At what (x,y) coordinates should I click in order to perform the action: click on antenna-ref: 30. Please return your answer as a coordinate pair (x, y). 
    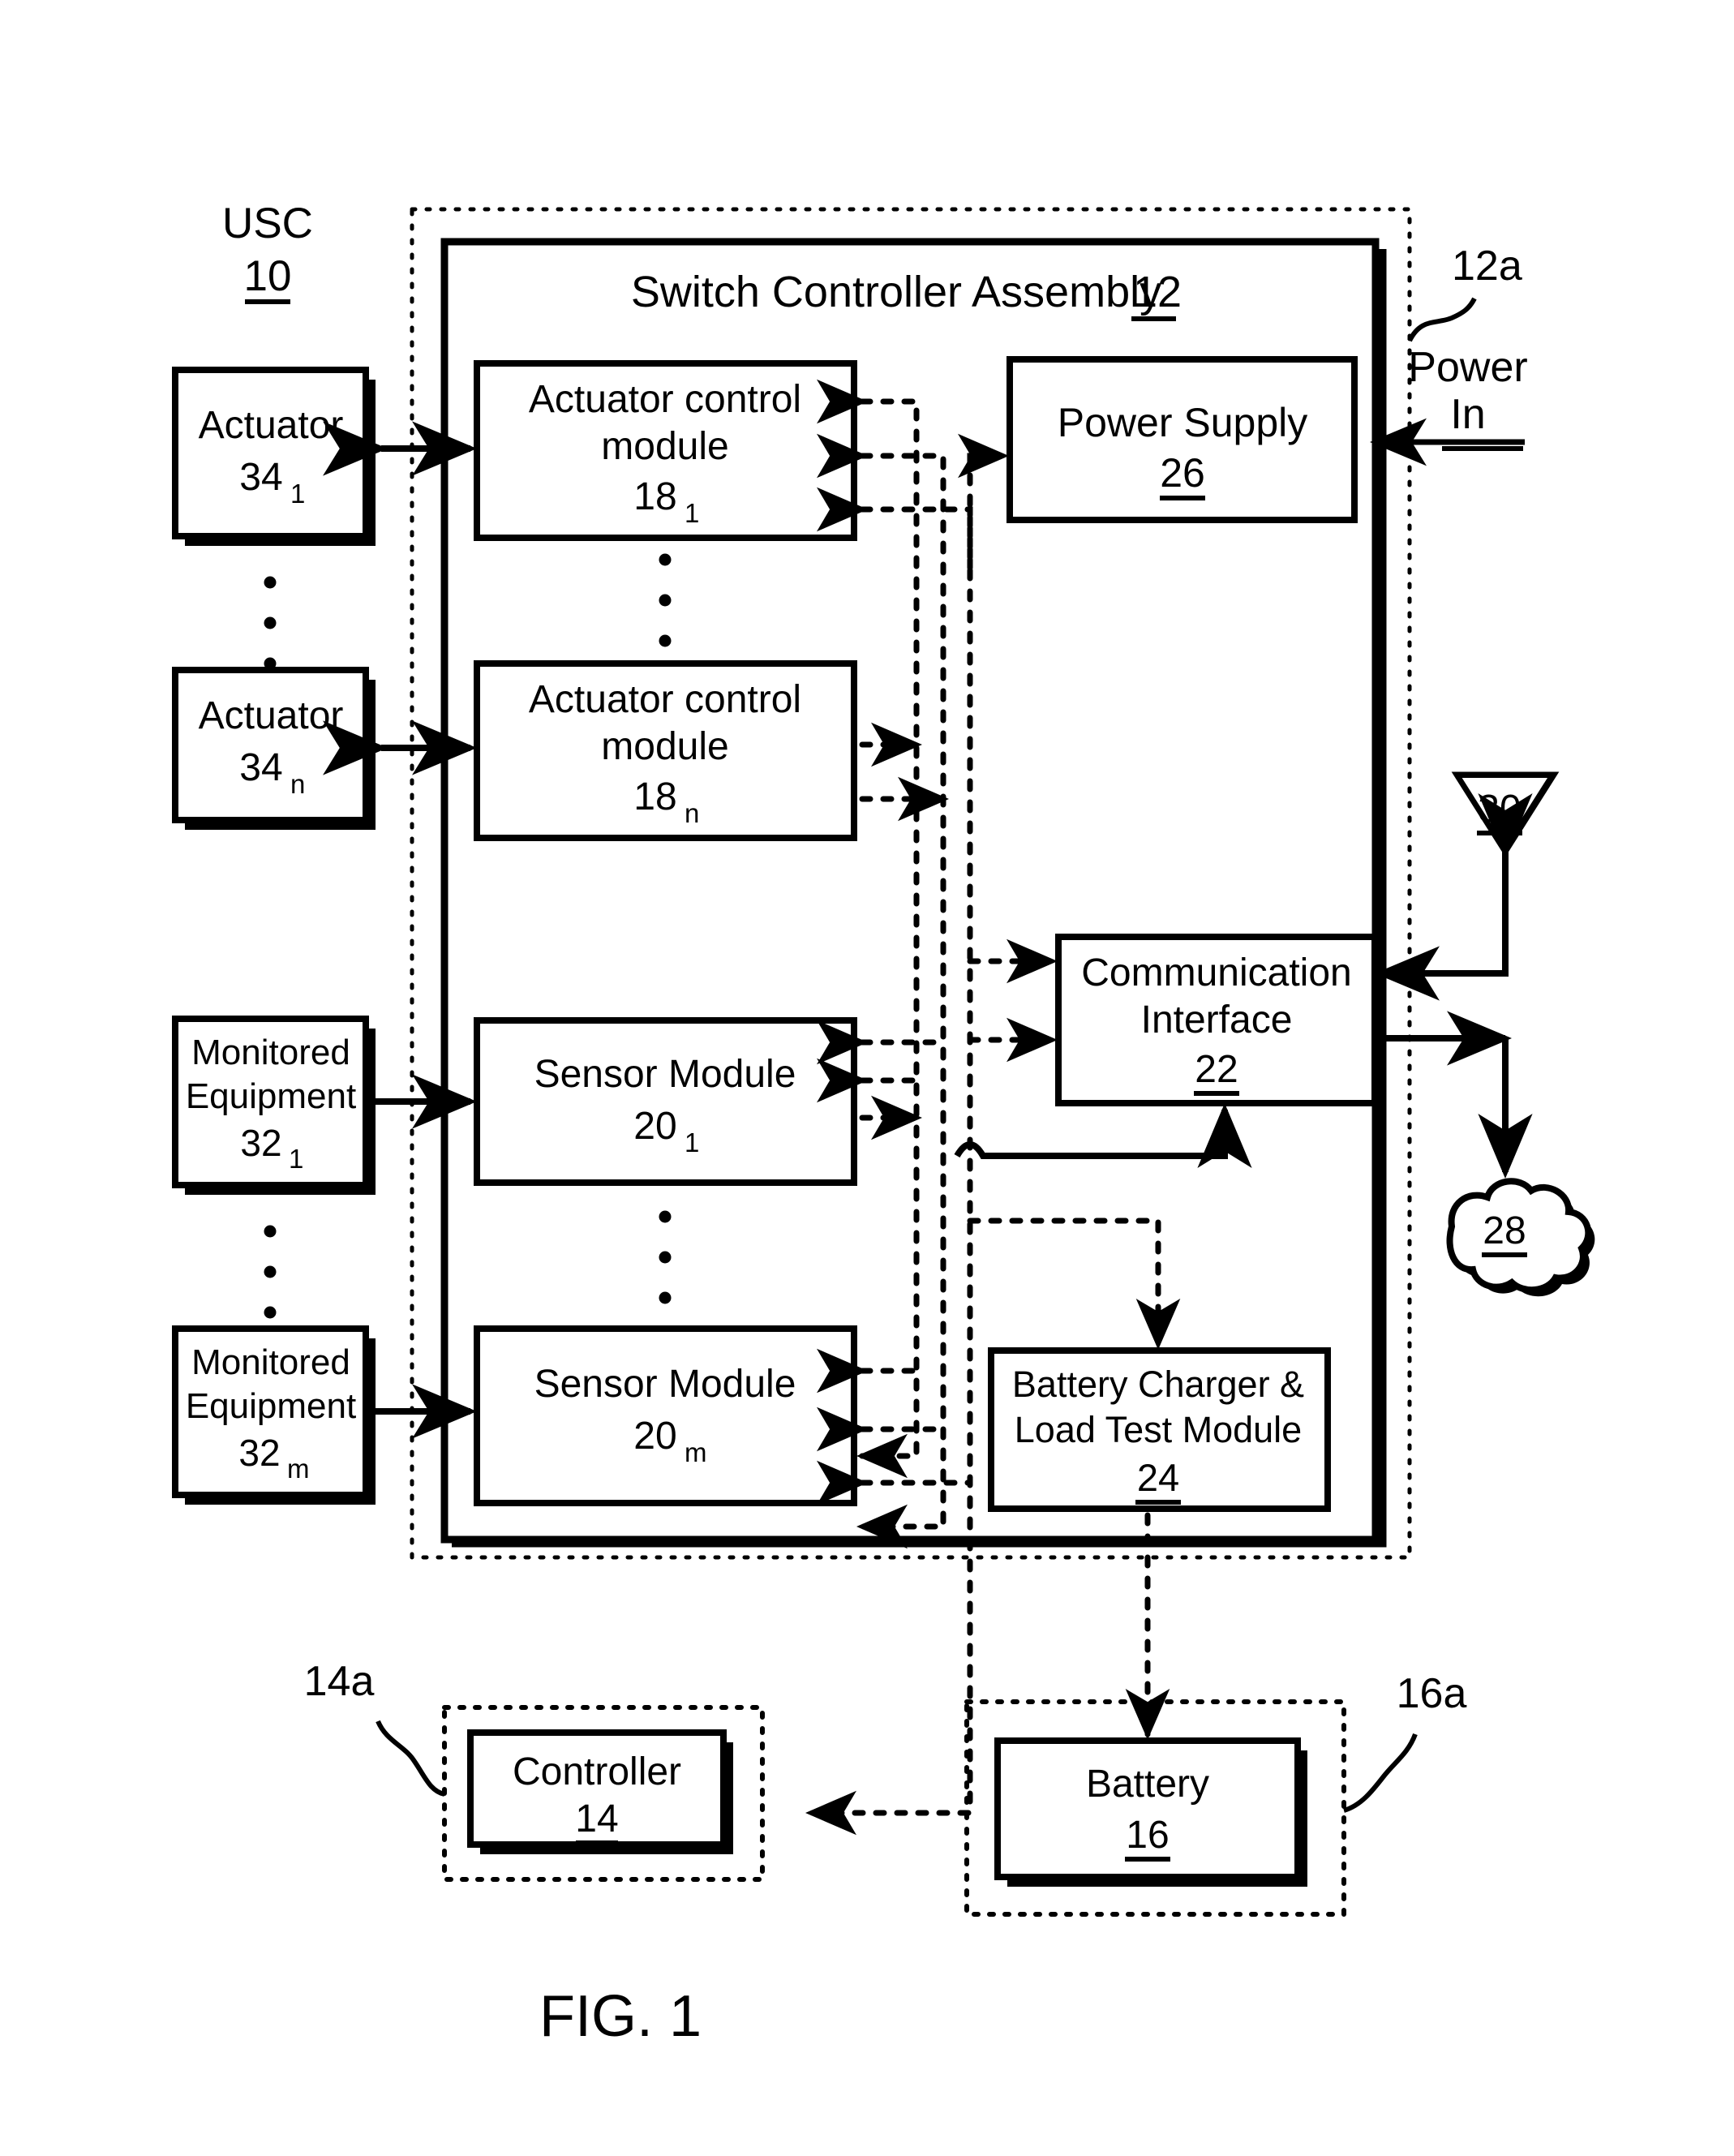
    Looking at the image, I should click on (1499, 810).